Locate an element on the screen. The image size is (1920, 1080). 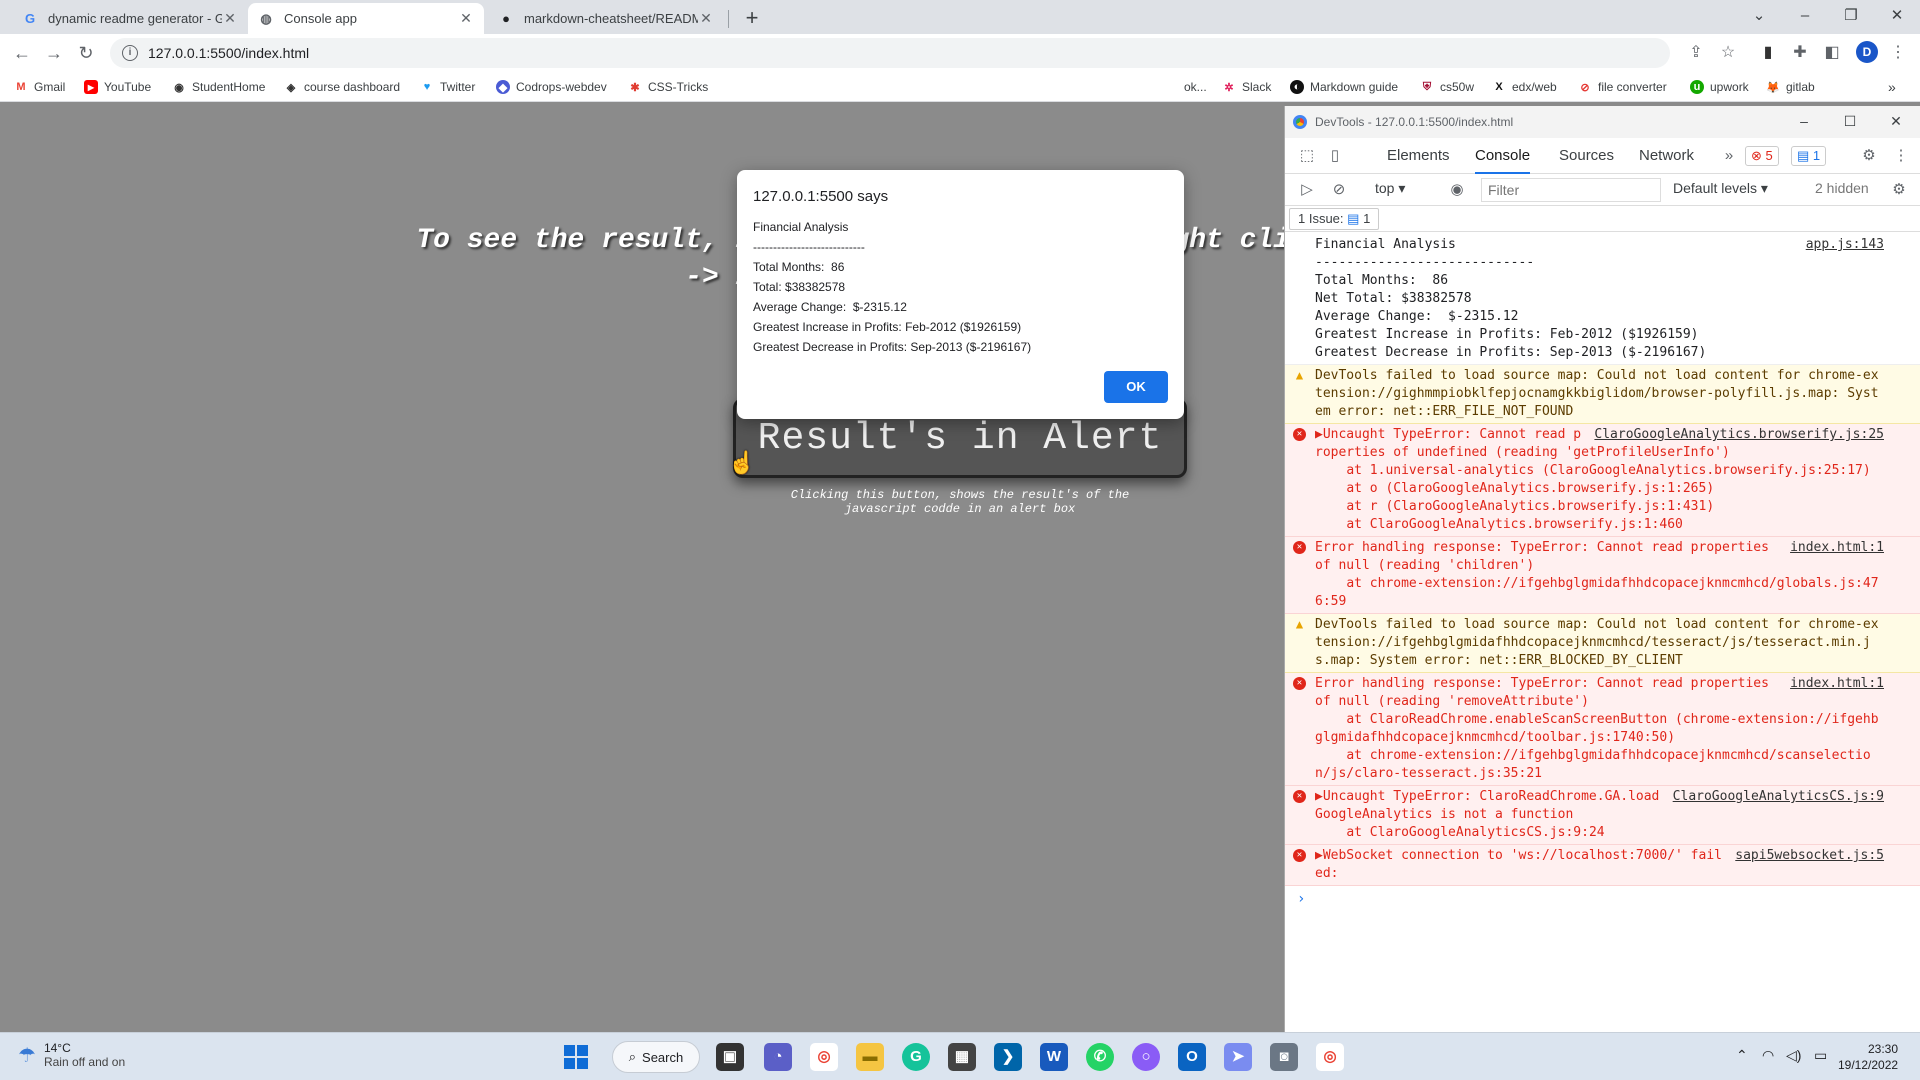
tab-network: Network is located at coordinates (1666, 156).